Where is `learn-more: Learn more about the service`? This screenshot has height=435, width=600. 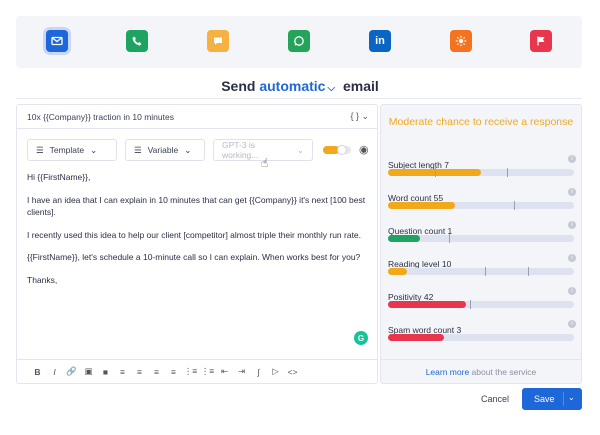
learn-more: Learn more about the service is located at coordinates (481, 371).